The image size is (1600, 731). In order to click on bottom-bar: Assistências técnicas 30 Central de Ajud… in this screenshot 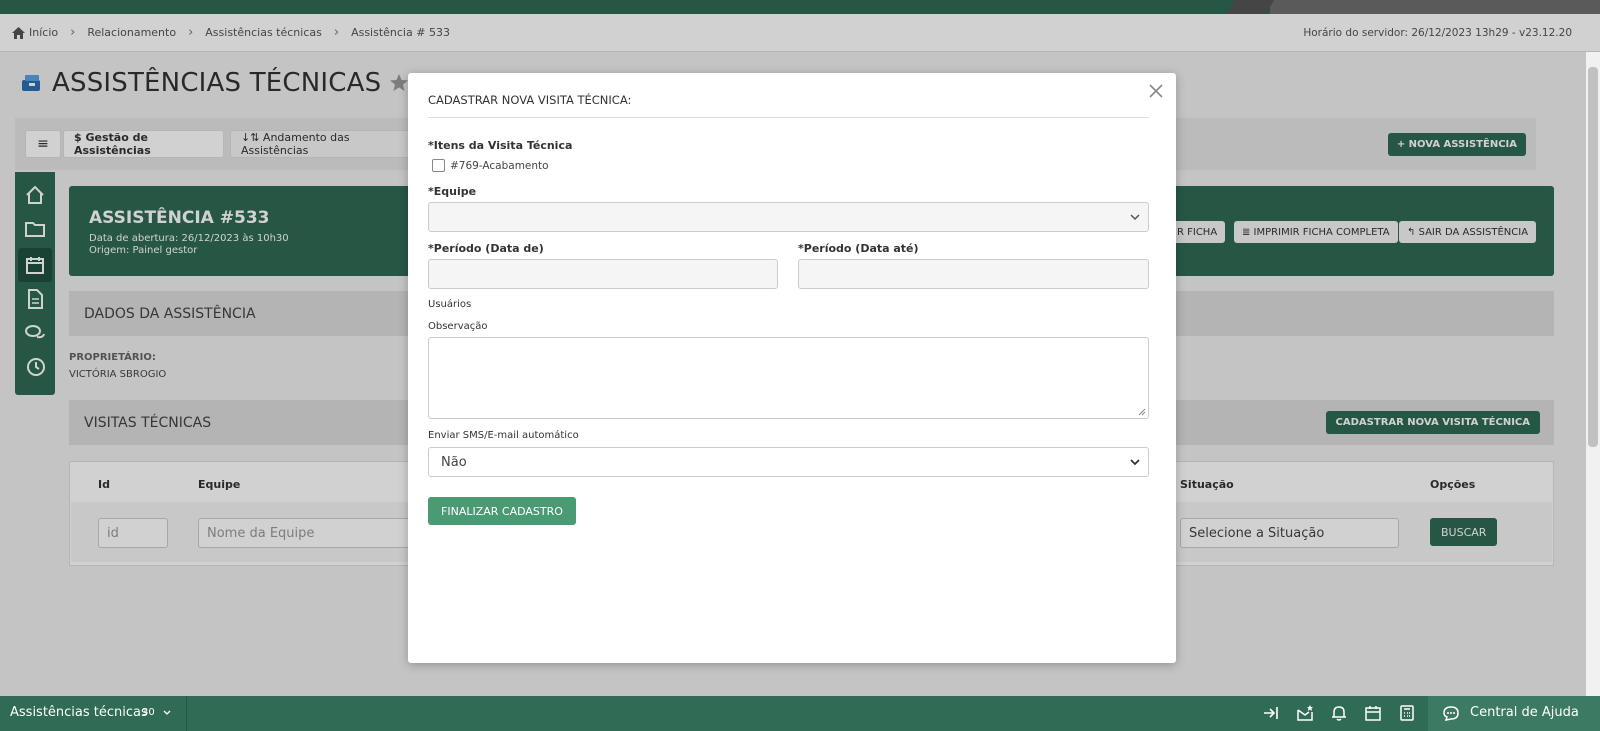, I will do `click(800, 713)`.